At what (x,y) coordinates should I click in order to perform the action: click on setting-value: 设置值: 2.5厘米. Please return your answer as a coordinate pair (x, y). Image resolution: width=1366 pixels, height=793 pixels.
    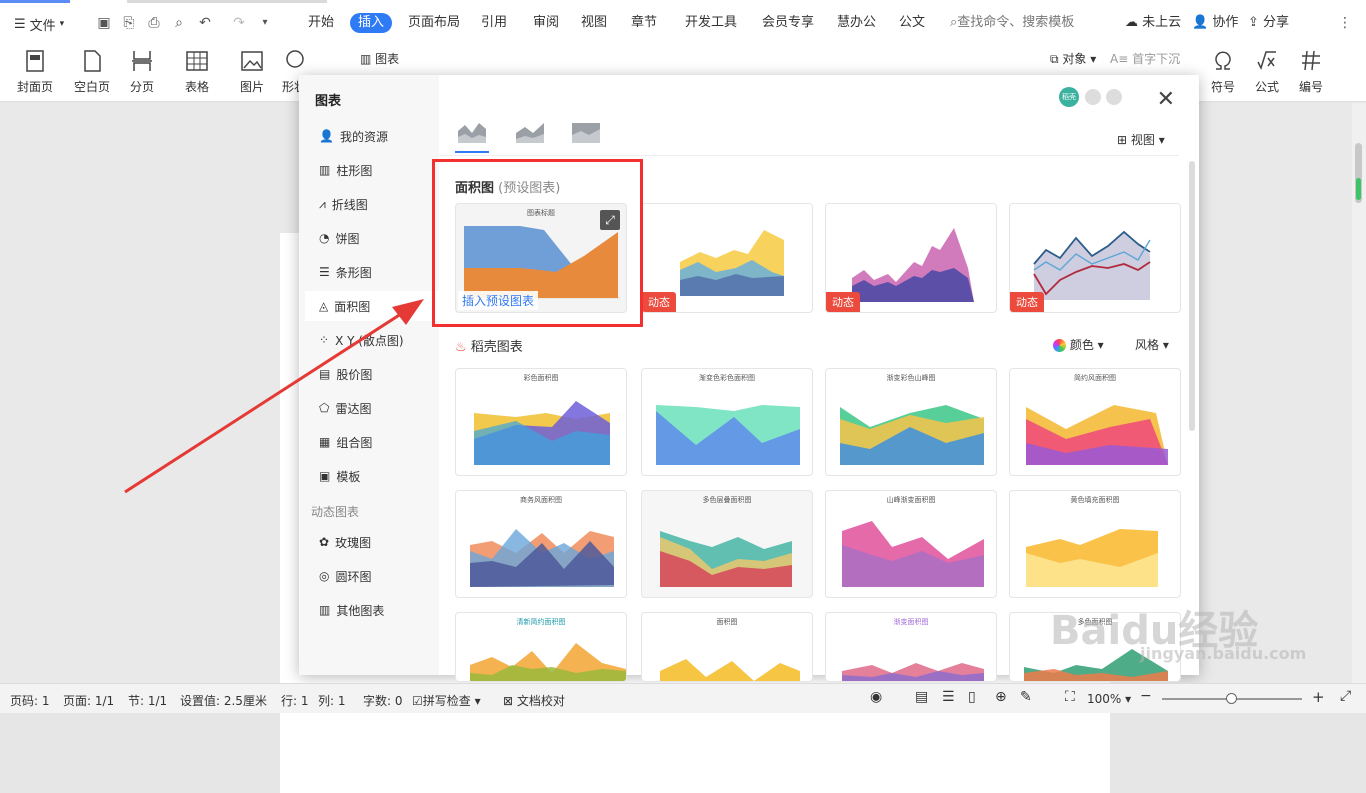
    Looking at the image, I should click on (223, 700).